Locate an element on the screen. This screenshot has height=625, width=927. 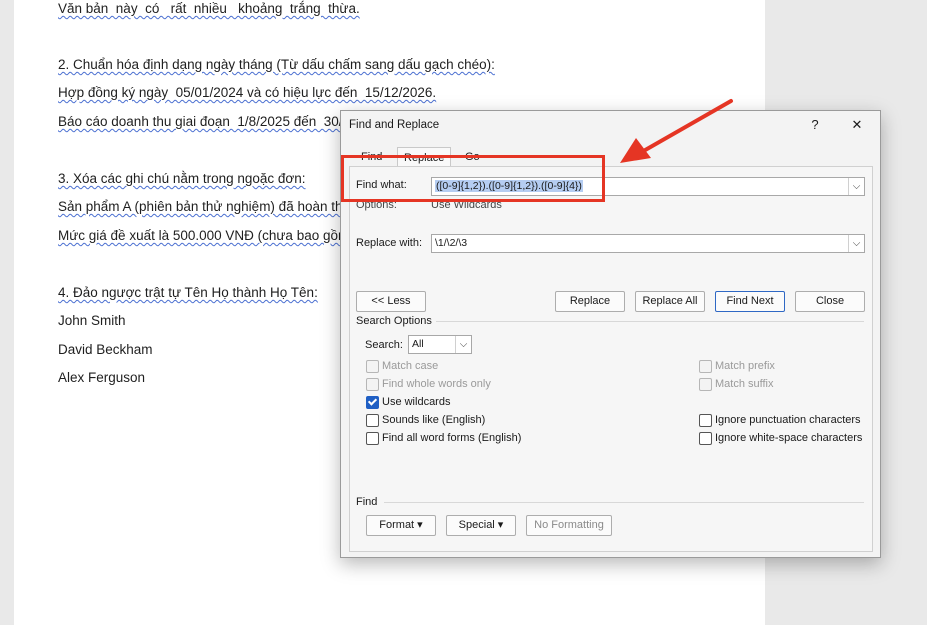
annotation-arrow-icon is located at coordinates (676, 131).